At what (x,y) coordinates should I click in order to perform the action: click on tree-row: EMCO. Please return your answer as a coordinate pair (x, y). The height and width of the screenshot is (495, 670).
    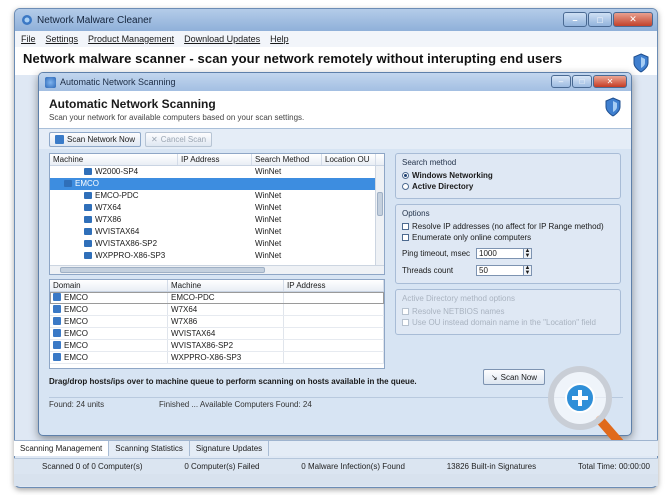
    Looking at the image, I should click on (217, 184).